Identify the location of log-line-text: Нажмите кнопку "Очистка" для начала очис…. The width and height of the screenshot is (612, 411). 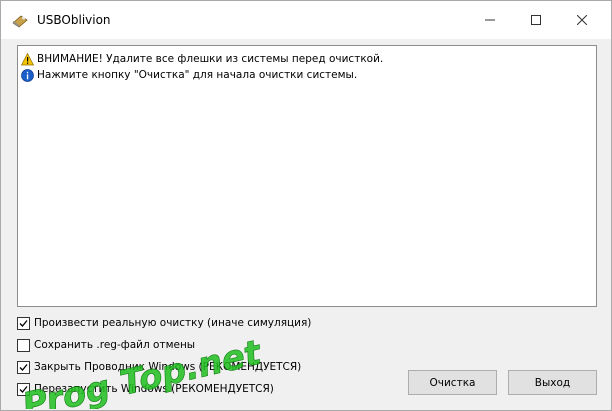
(197, 75).